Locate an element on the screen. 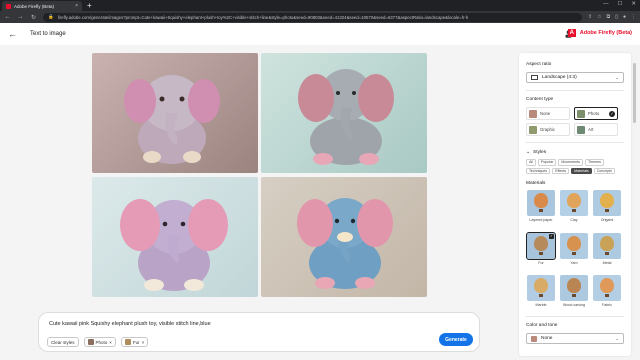 Image resolution: width=640 pixels, height=360 pixels. clear-styles-label: Clear styles is located at coordinates (63, 342).